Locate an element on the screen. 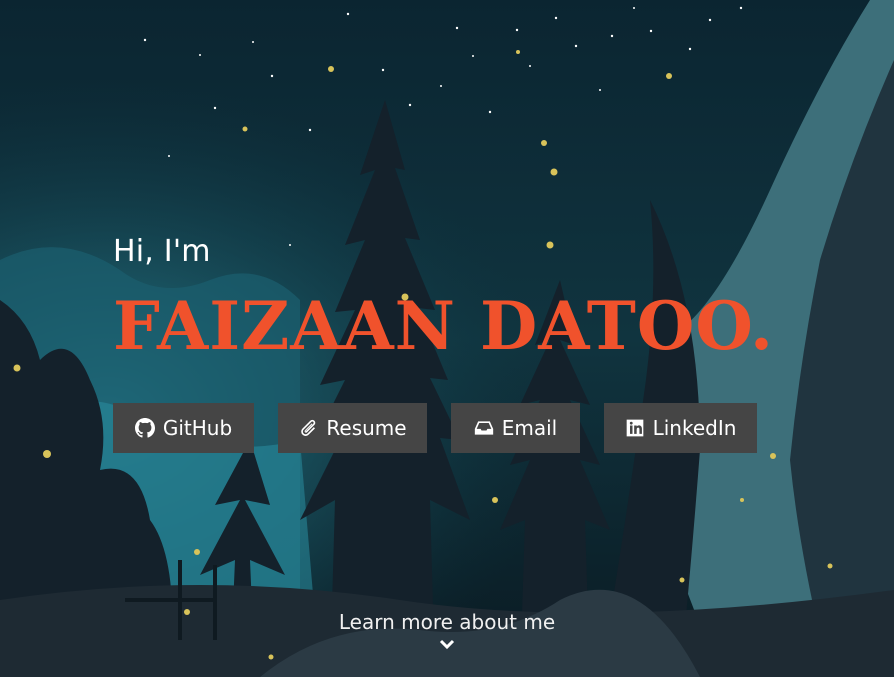 Image resolution: width=894 pixels, height=677 pixels. hero: Hi, I'm FAIZAAN DATOO. is located at coordinates (443, 298).